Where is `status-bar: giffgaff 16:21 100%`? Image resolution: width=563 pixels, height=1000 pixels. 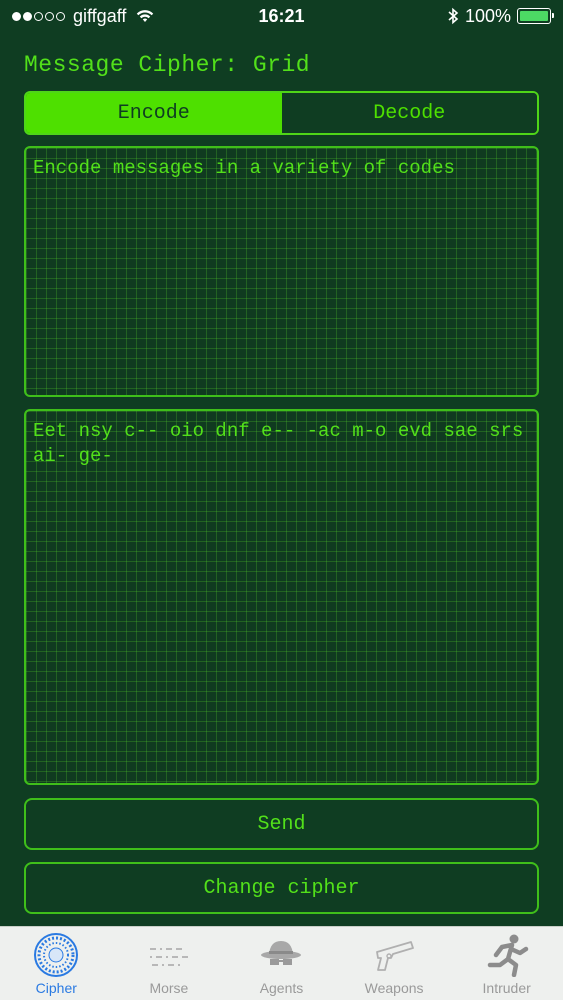
status-bar: giffgaff 16:21 100% is located at coordinates (281, 16).